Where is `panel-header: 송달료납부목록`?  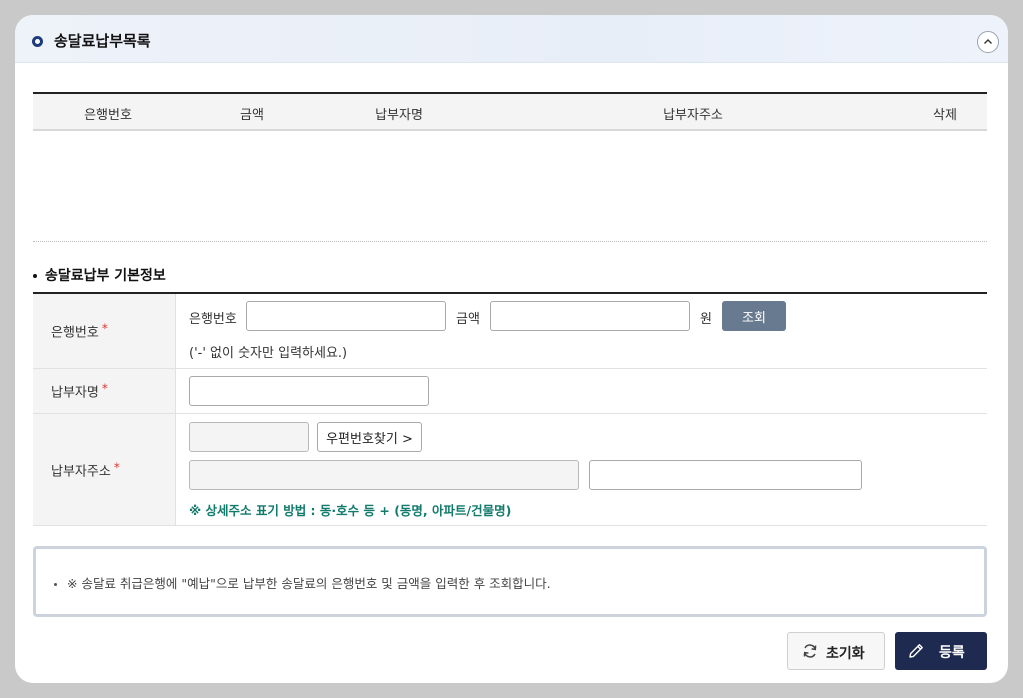 panel-header: 송달료납부목록 is located at coordinates (511, 39).